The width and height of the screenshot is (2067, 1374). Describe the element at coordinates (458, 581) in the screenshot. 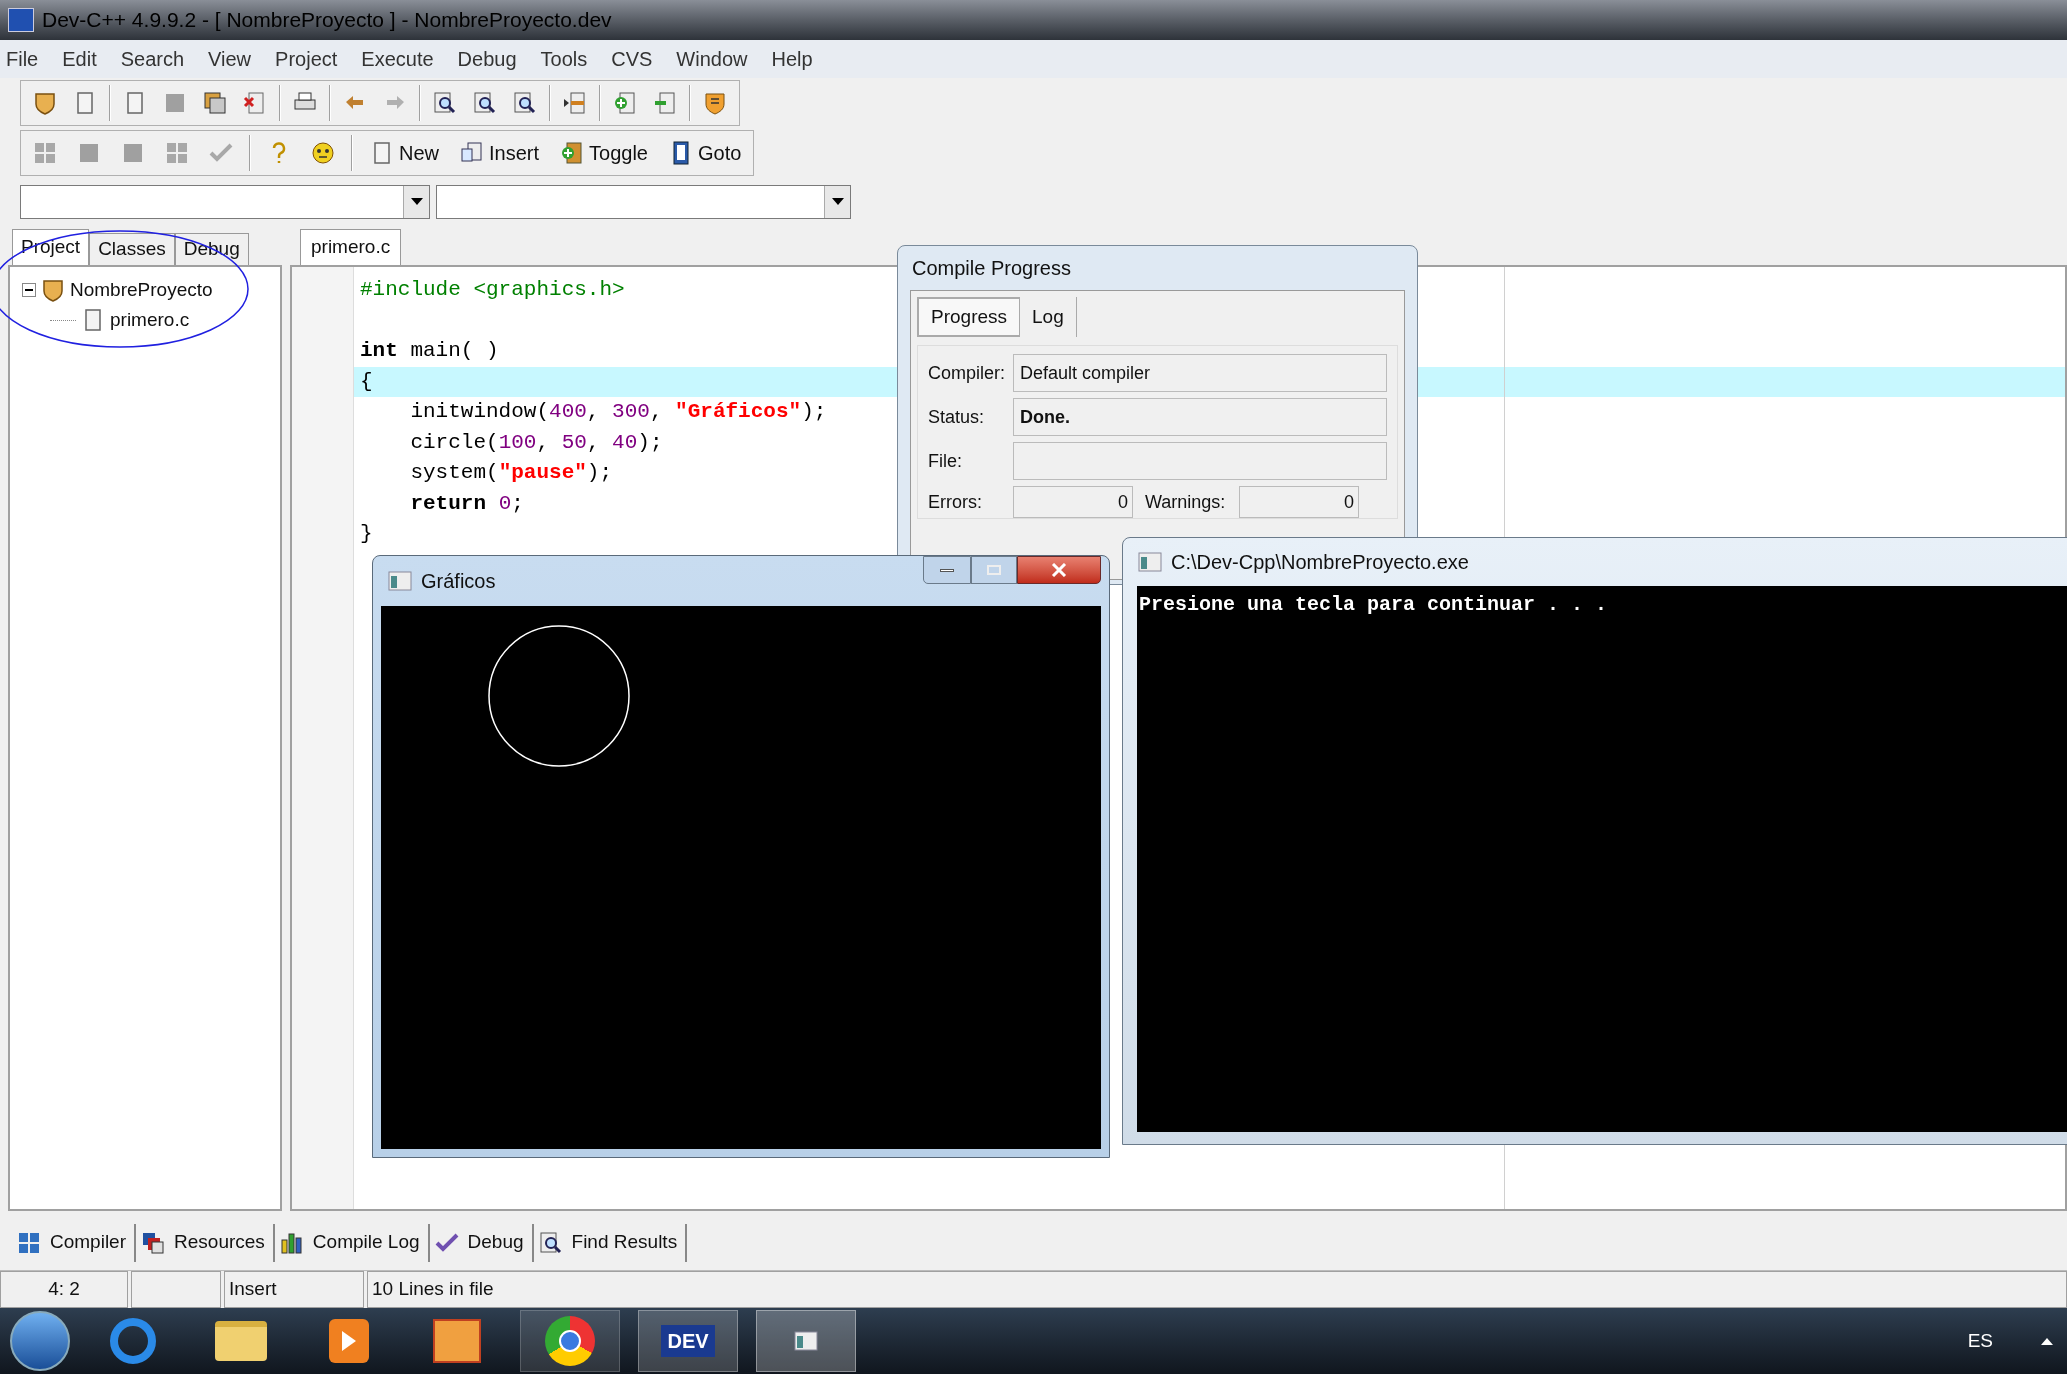

I see `window-title: Gráficos` at that location.